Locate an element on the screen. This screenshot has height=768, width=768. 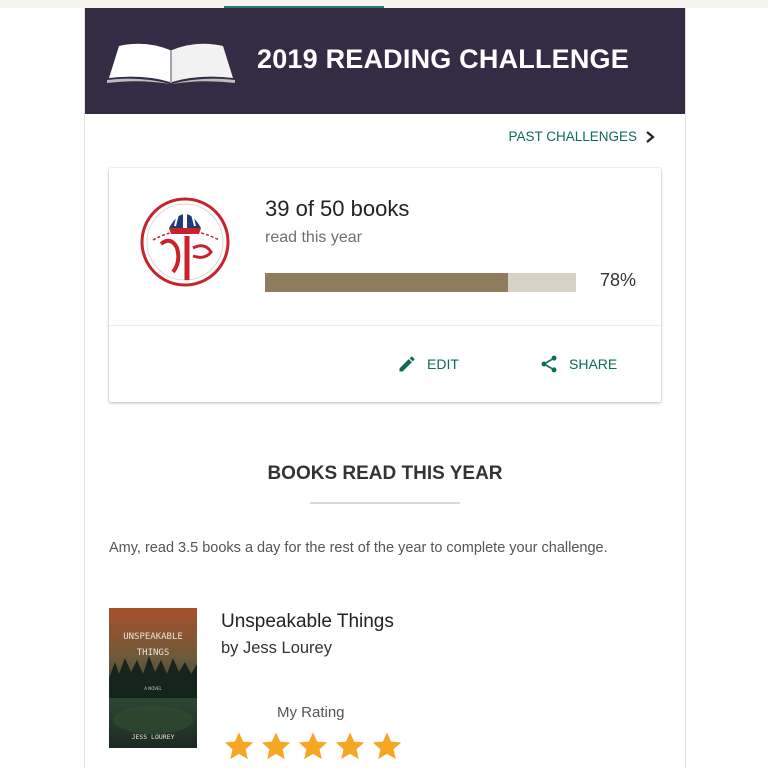
challenge-progress-bar is located at coordinates (420, 282).